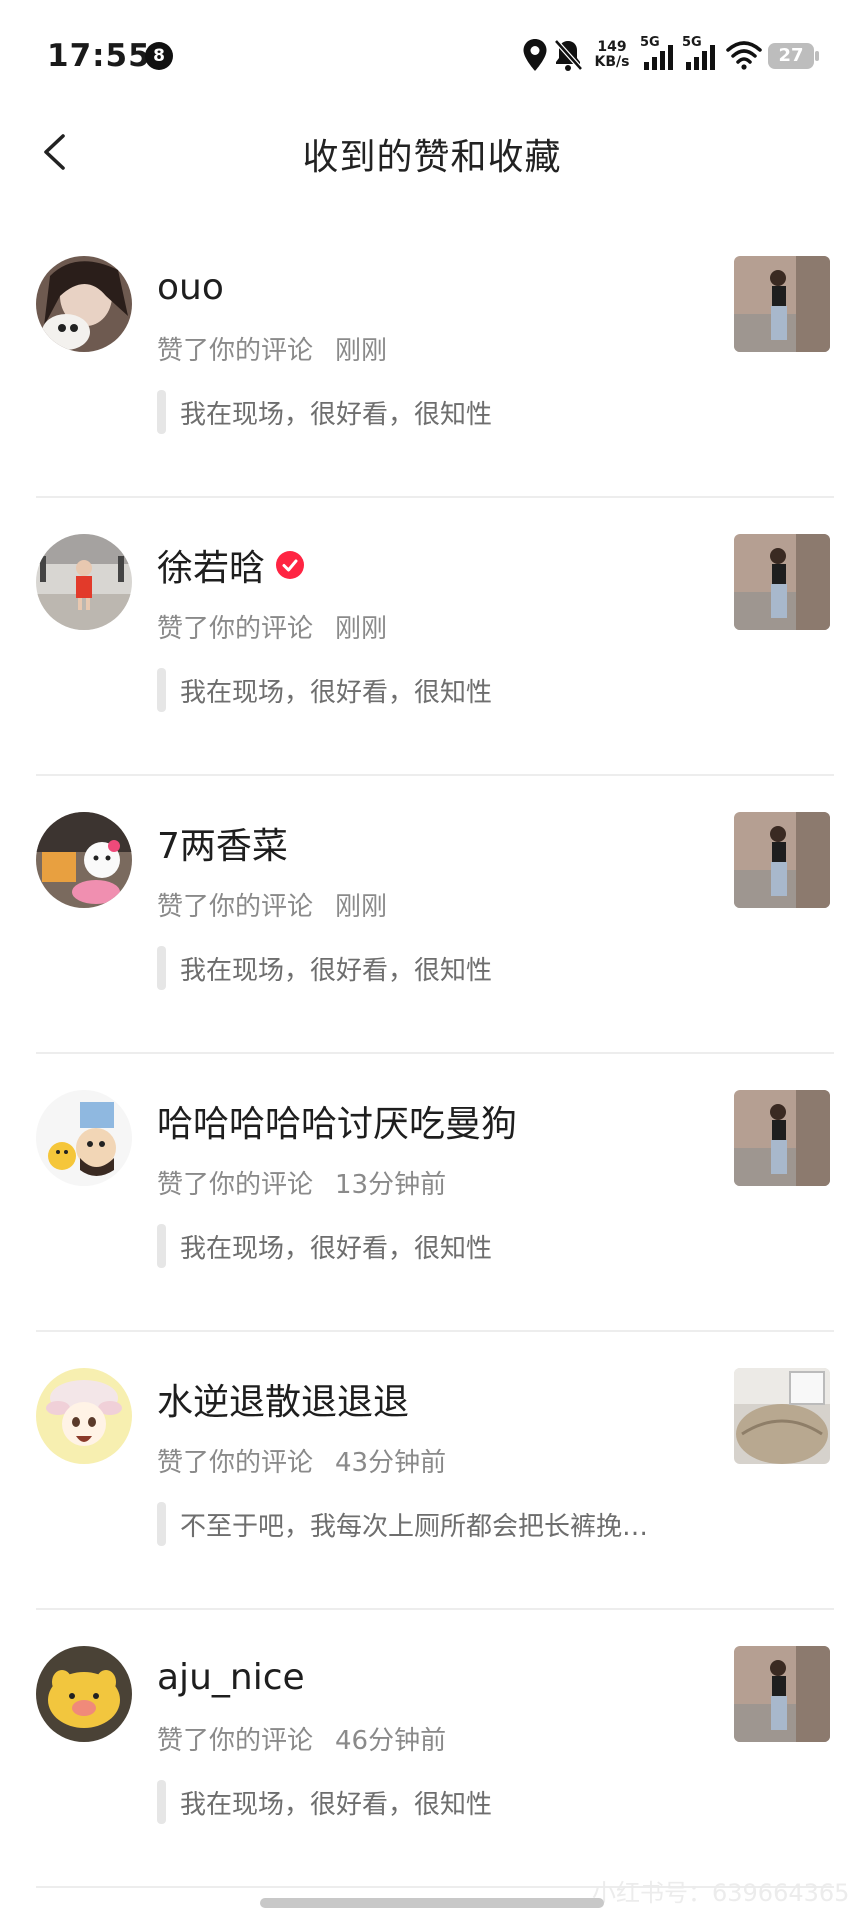 Image resolution: width=864 pixels, height=1920 pixels. What do you see at coordinates (721, 1893) in the screenshot?
I see `watermark: 小红书号：639664365` at bounding box center [721, 1893].